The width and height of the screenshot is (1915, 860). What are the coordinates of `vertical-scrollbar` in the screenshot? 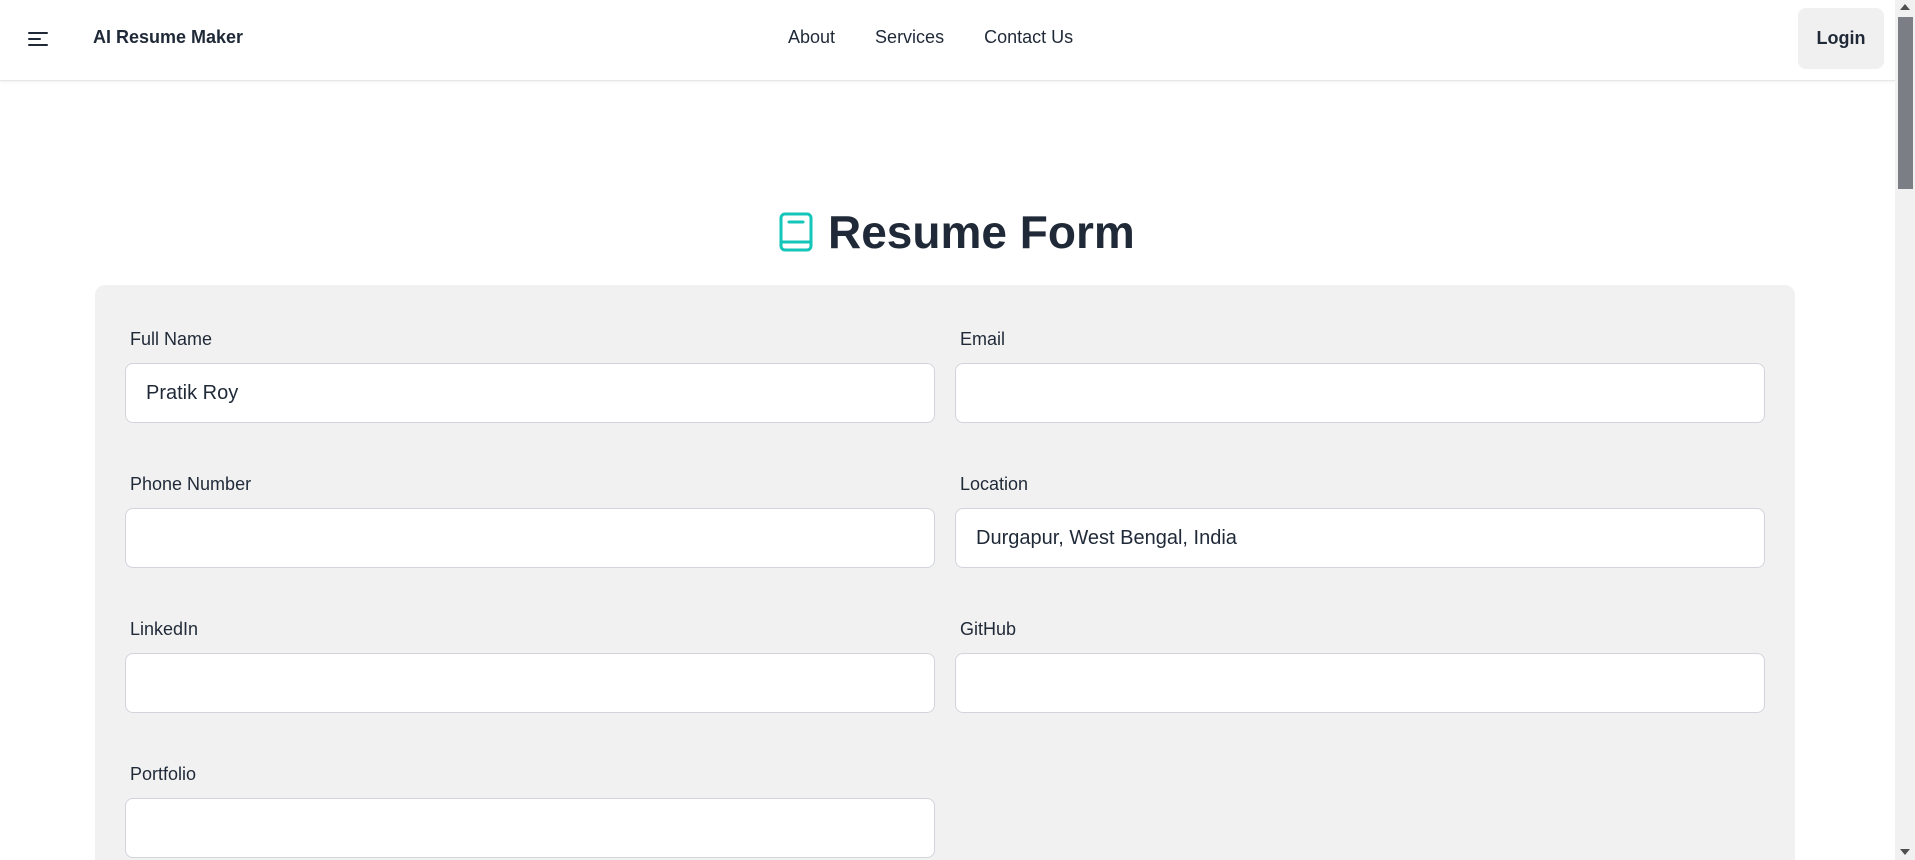 It's located at (1905, 430).